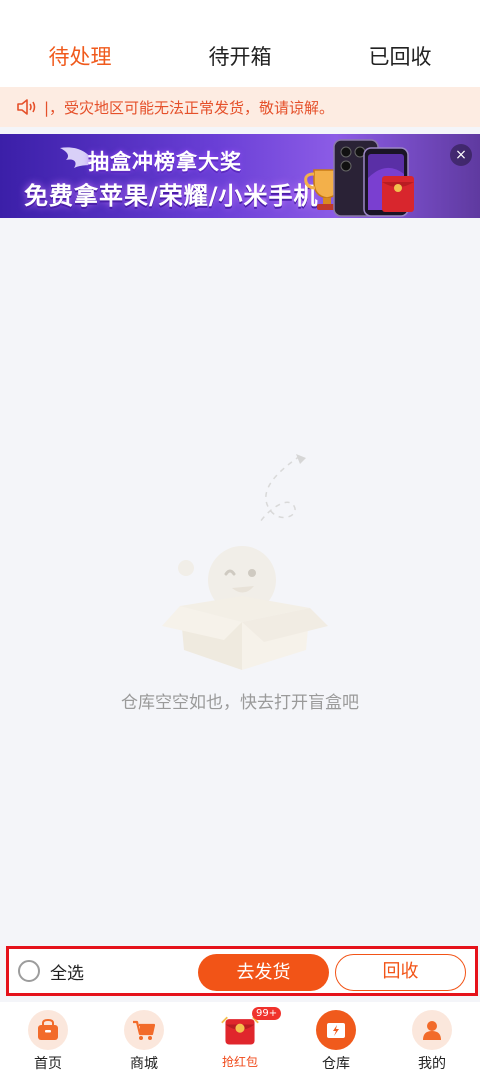 This screenshot has width=480, height=1073. I want to click on tab-unopened: 待开箱, so click(240, 64).